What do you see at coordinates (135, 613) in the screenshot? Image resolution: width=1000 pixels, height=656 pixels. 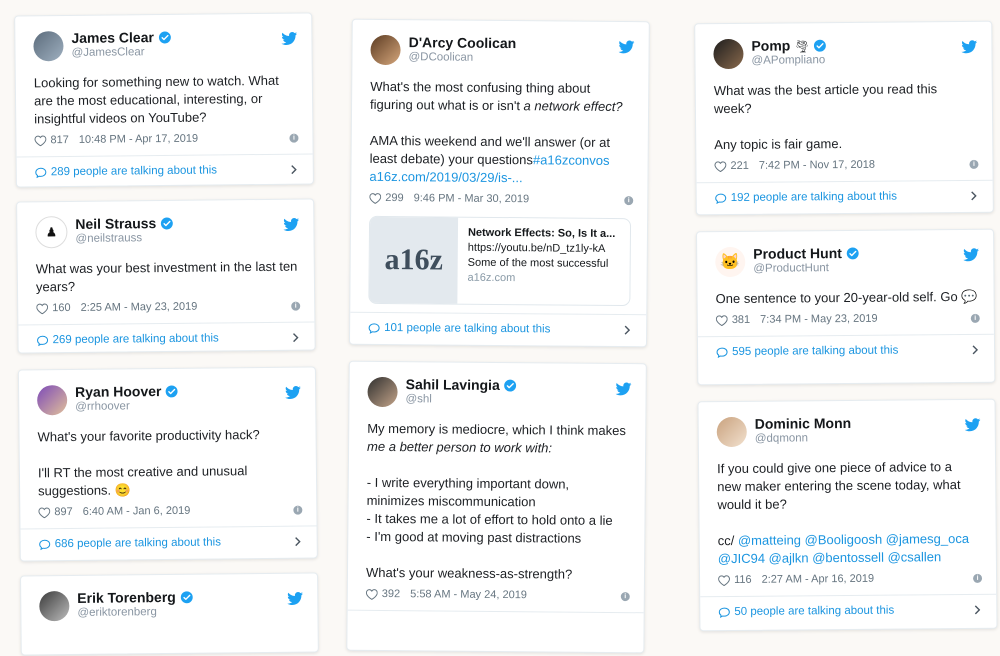 I see `author-handle: @eriktorenberg` at bounding box center [135, 613].